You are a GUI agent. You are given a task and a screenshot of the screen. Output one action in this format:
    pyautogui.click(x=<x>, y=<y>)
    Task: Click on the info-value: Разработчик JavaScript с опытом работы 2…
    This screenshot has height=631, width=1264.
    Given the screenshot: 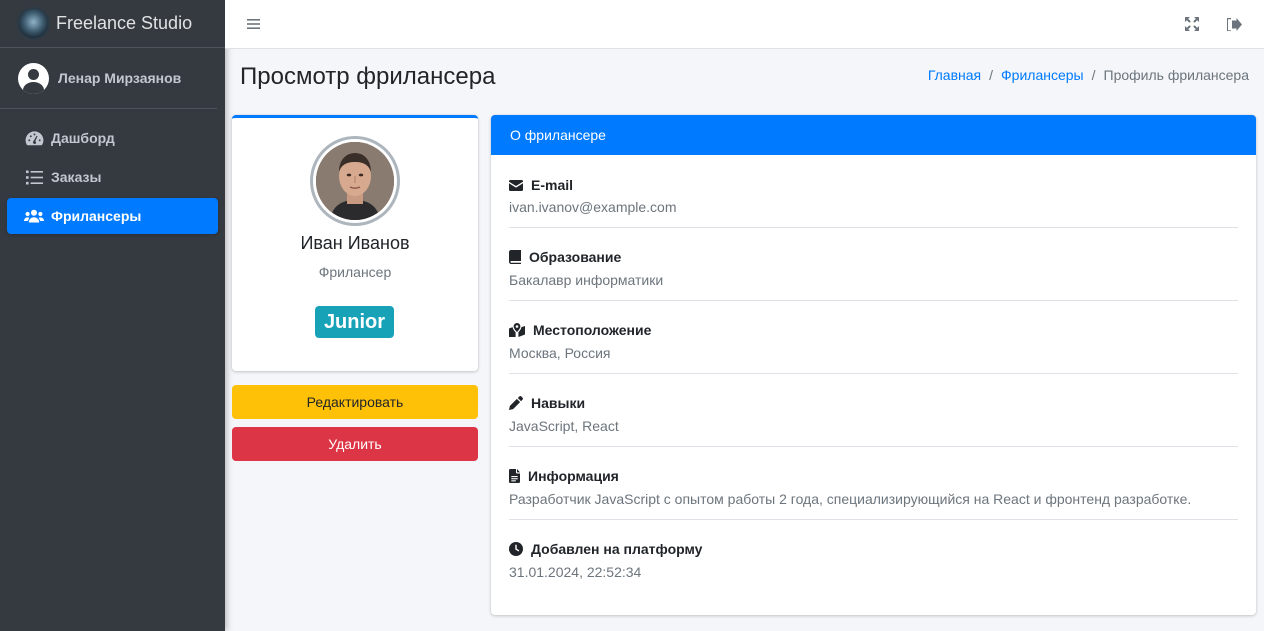 What is the action you would take?
    pyautogui.click(x=850, y=499)
    